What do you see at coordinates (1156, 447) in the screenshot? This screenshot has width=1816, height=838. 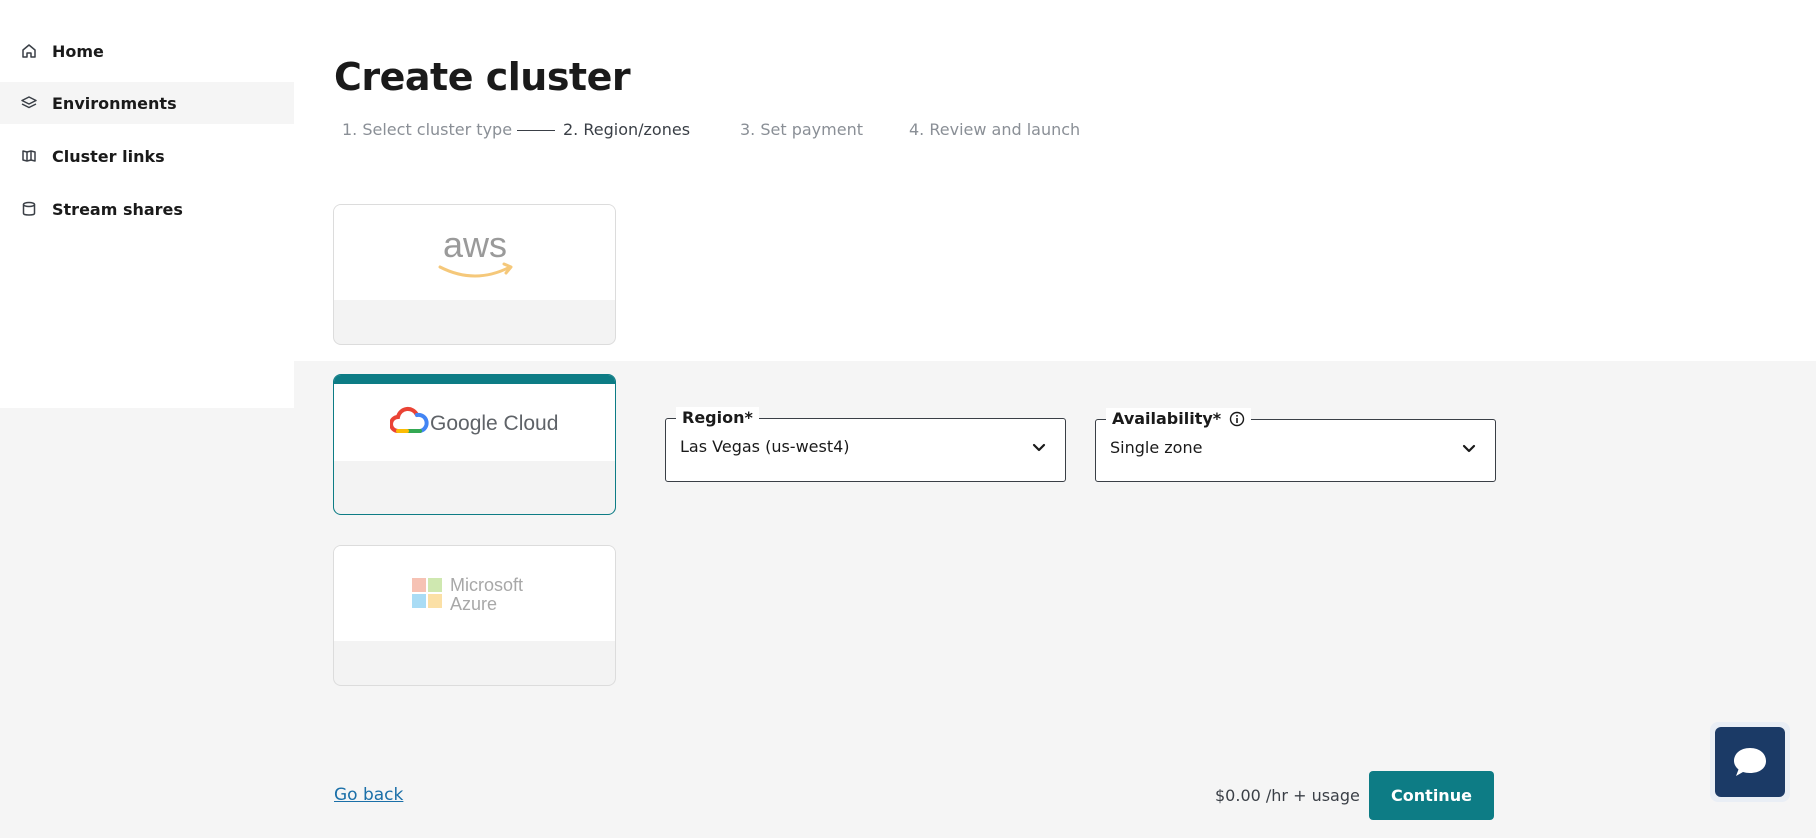 I see `availability-value: Single zone` at bounding box center [1156, 447].